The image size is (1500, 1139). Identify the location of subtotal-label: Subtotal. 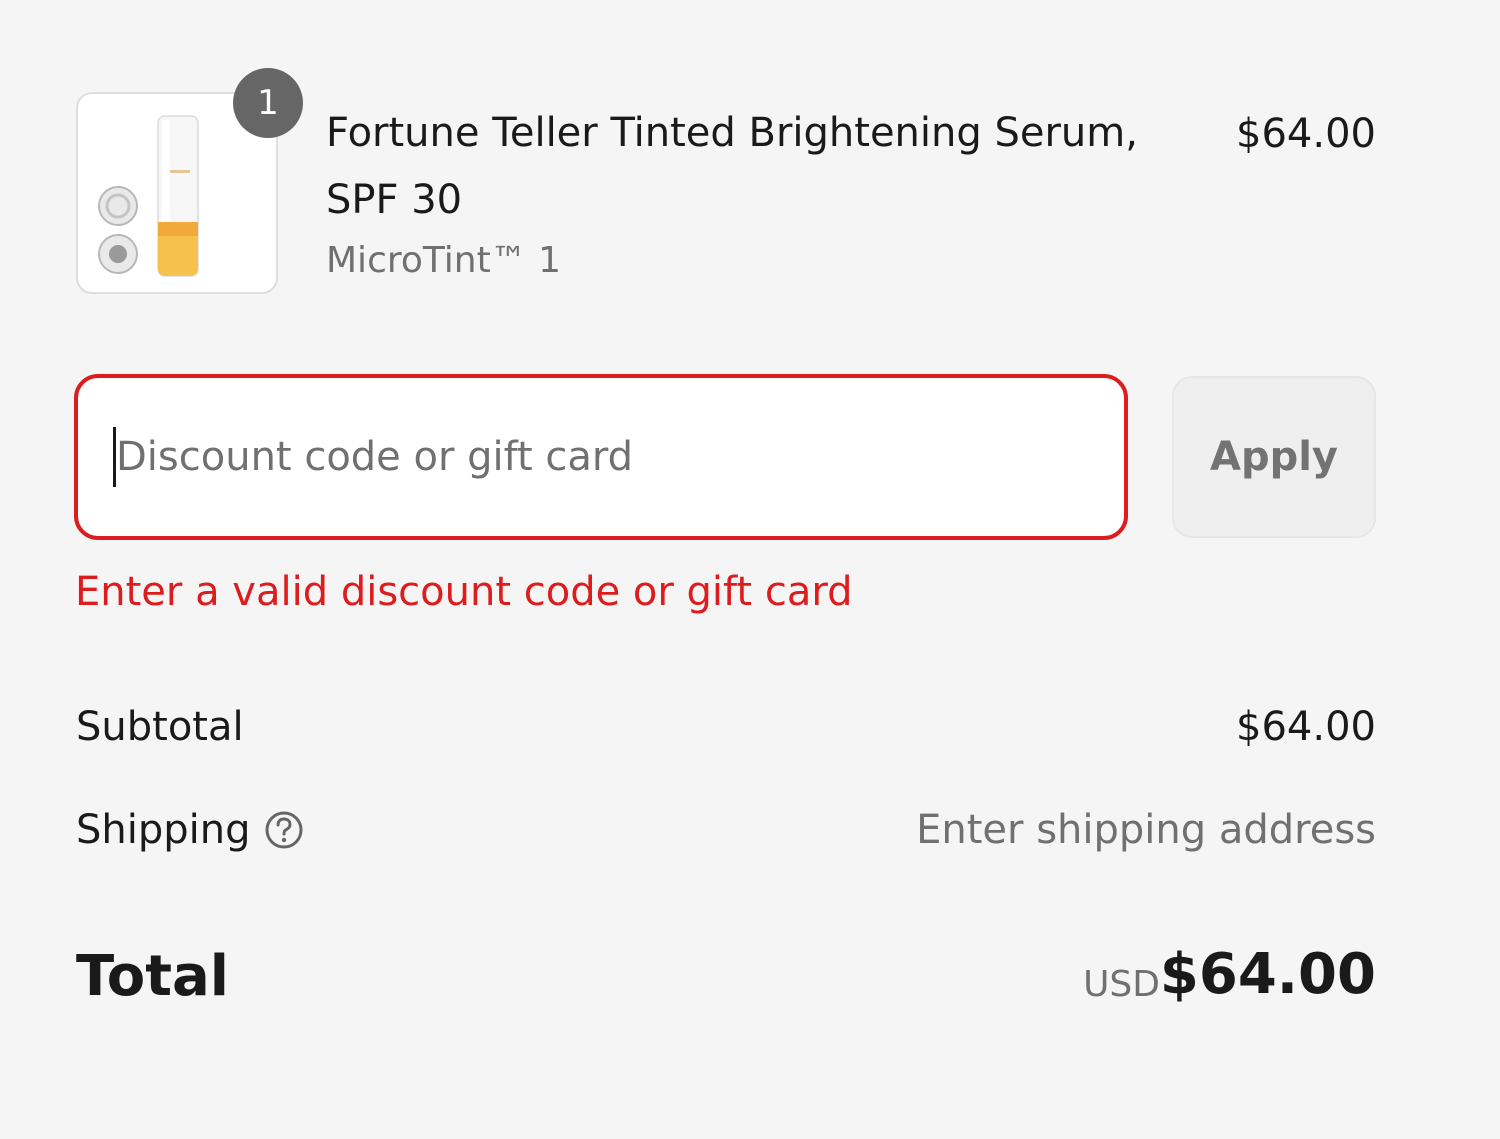
(160, 727).